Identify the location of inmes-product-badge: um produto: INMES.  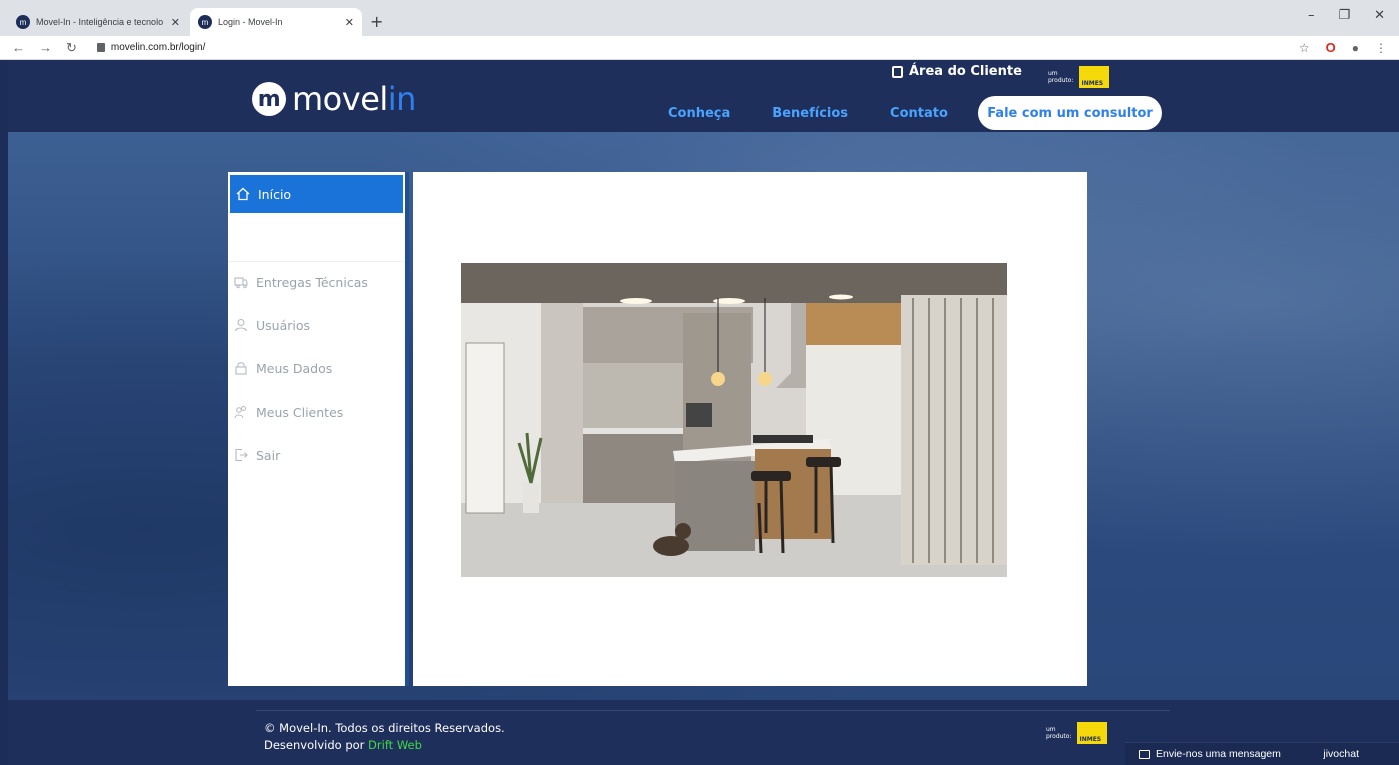
(1079, 77).